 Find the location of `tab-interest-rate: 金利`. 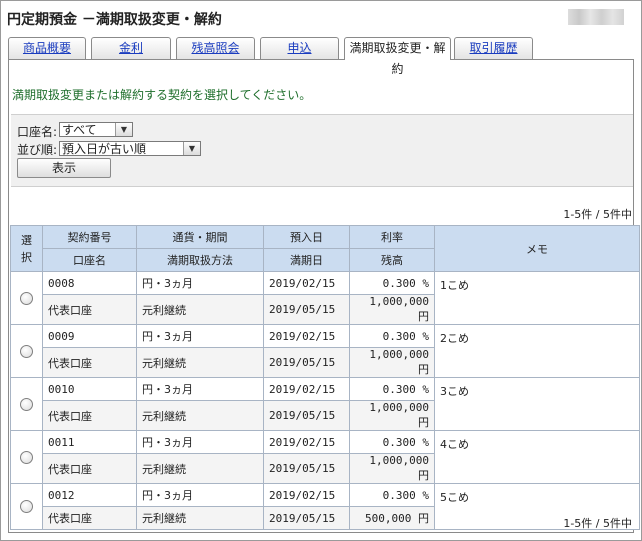

tab-interest-rate: 金利 is located at coordinates (131, 48).